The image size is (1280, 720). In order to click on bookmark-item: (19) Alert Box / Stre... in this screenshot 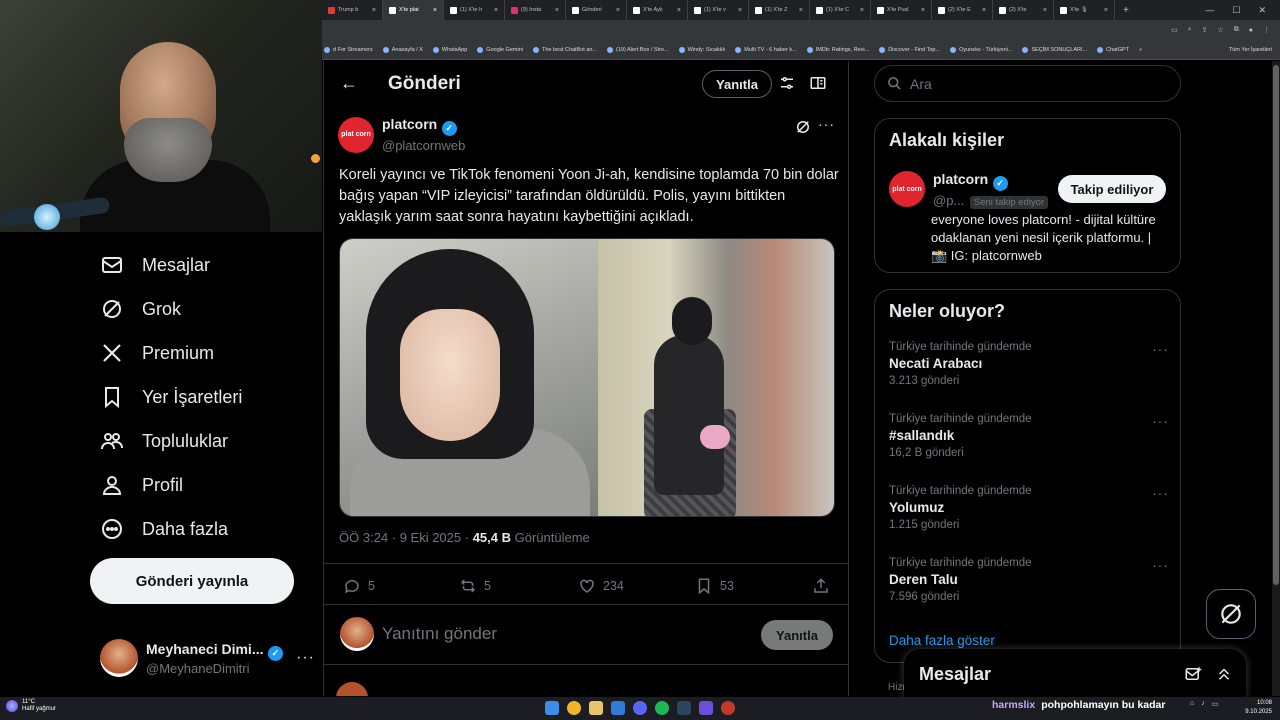, I will do `click(638, 49)`.